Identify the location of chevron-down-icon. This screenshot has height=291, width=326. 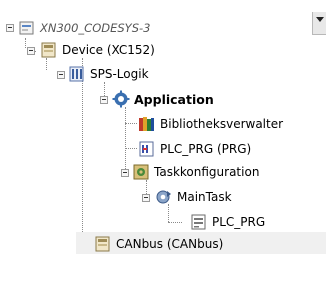
(320, 19).